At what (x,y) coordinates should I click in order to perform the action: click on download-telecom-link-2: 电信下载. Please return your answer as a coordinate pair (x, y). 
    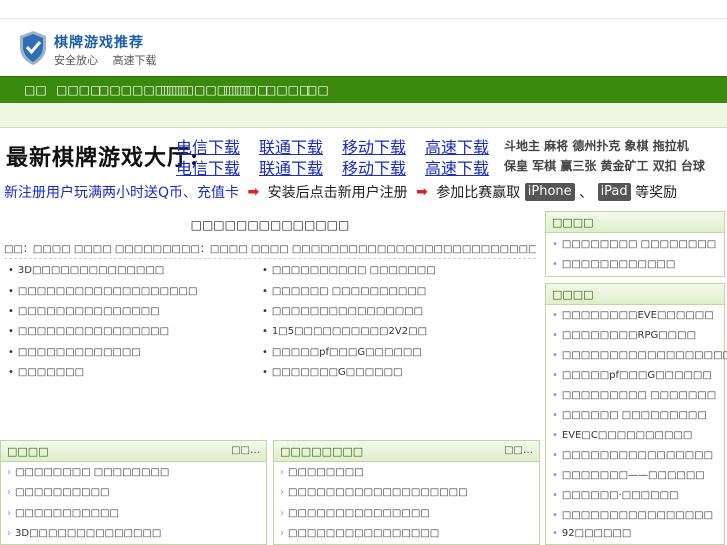
    Looking at the image, I should click on (208, 167).